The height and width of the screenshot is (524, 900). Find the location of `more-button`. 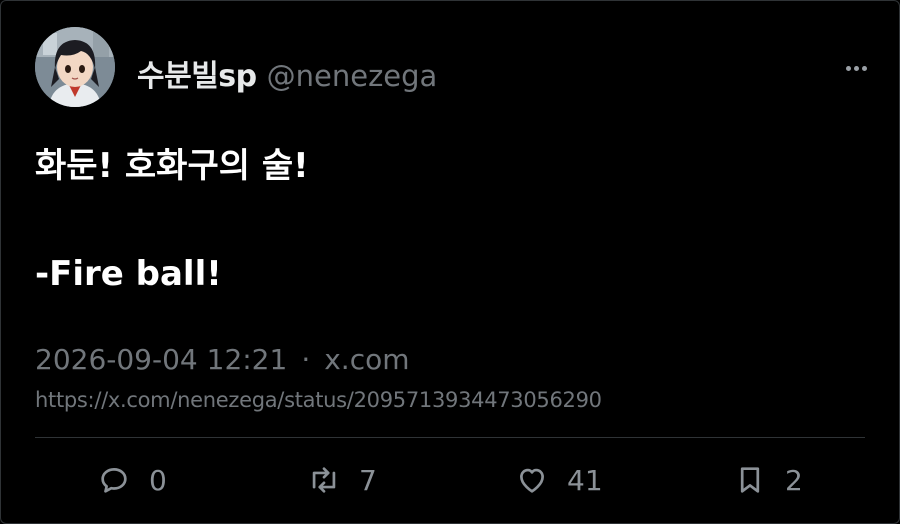

more-button is located at coordinates (856, 68).